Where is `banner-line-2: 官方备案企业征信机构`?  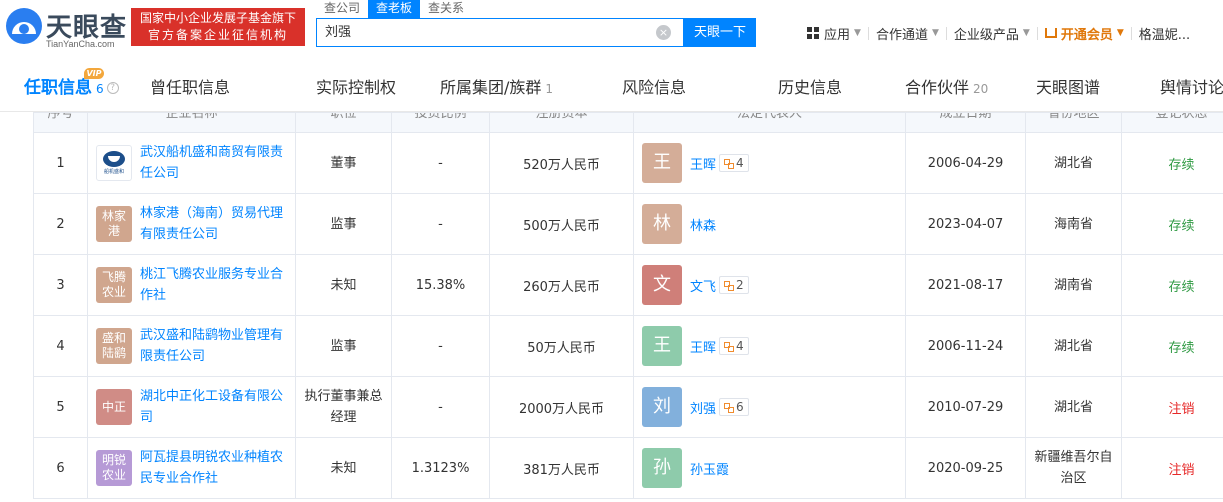
banner-line-2: 官方备案企业征信机构 is located at coordinates (217, 35).